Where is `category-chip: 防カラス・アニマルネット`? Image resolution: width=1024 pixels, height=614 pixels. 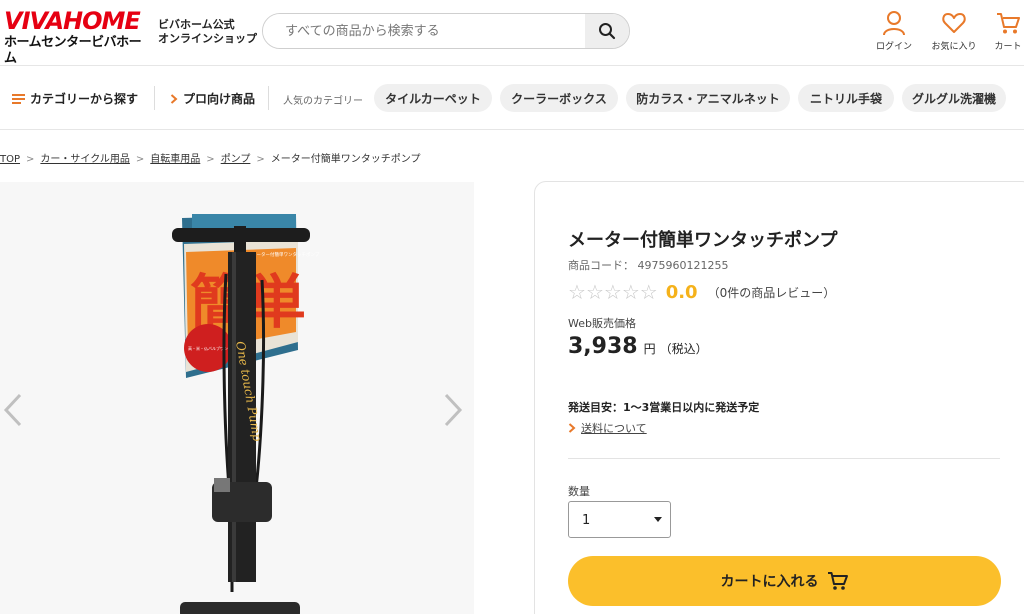 category-chip: 防カラス・アニマルネット is located at coordinates (708, 98).